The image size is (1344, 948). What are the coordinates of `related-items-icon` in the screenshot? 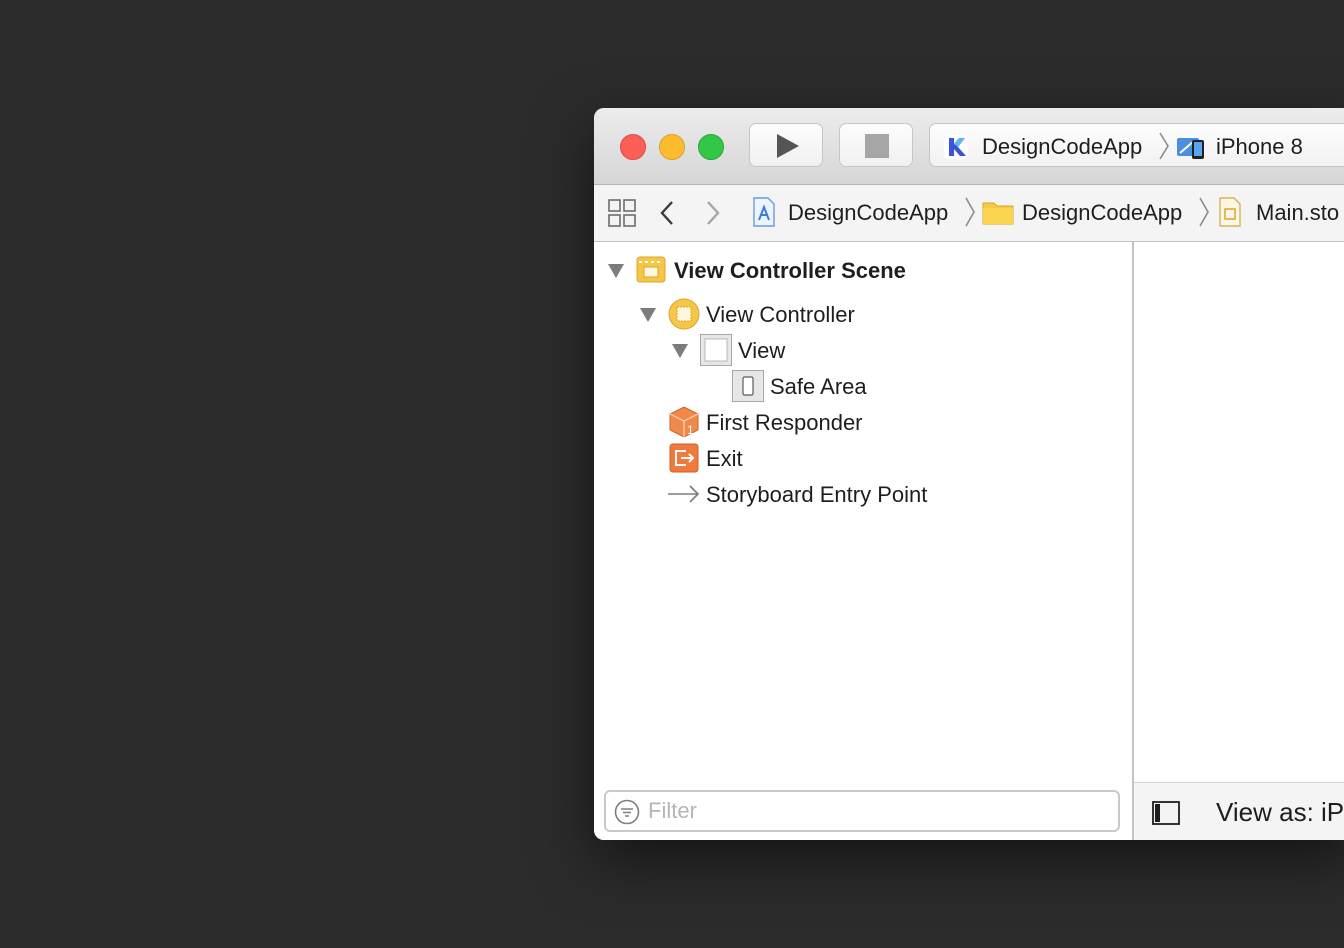 It's located at (622, 213).